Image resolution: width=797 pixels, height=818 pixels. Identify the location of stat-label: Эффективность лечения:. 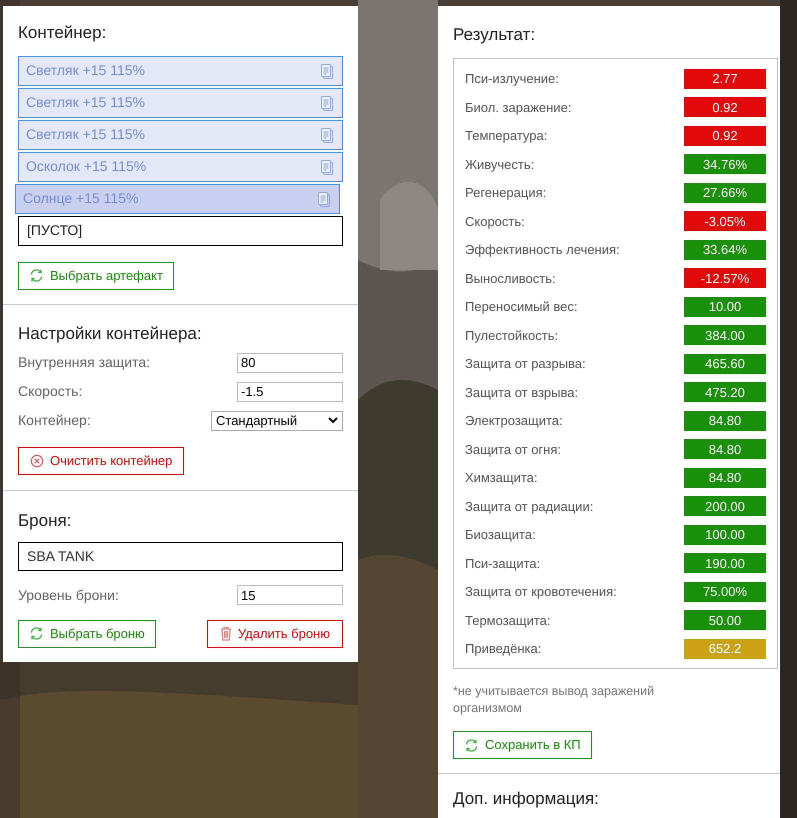
(542, 250).